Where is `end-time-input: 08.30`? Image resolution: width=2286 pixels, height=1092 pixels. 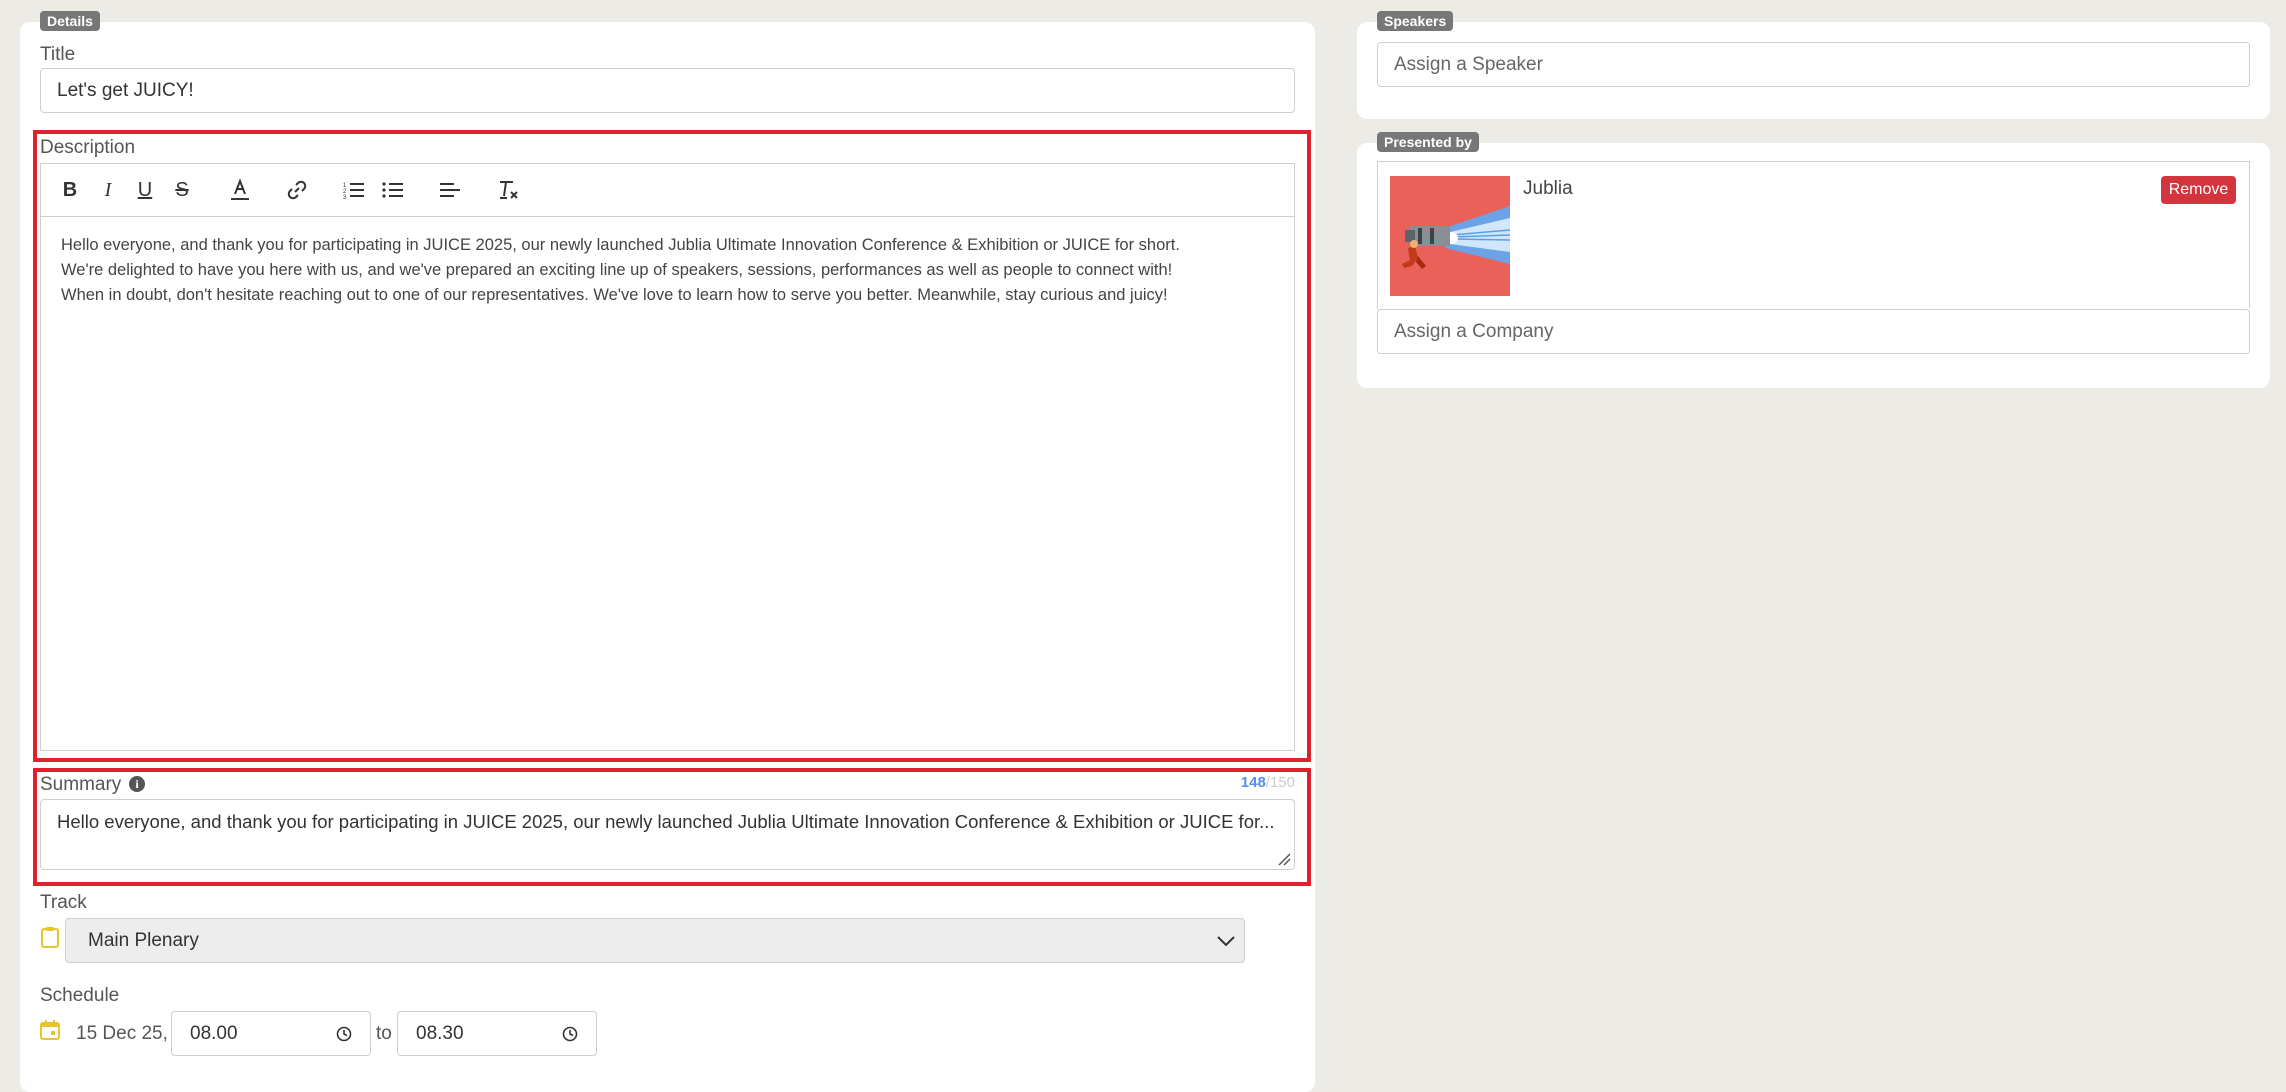
end-time-input: 08.30 is located at coordinates (497, 1033).